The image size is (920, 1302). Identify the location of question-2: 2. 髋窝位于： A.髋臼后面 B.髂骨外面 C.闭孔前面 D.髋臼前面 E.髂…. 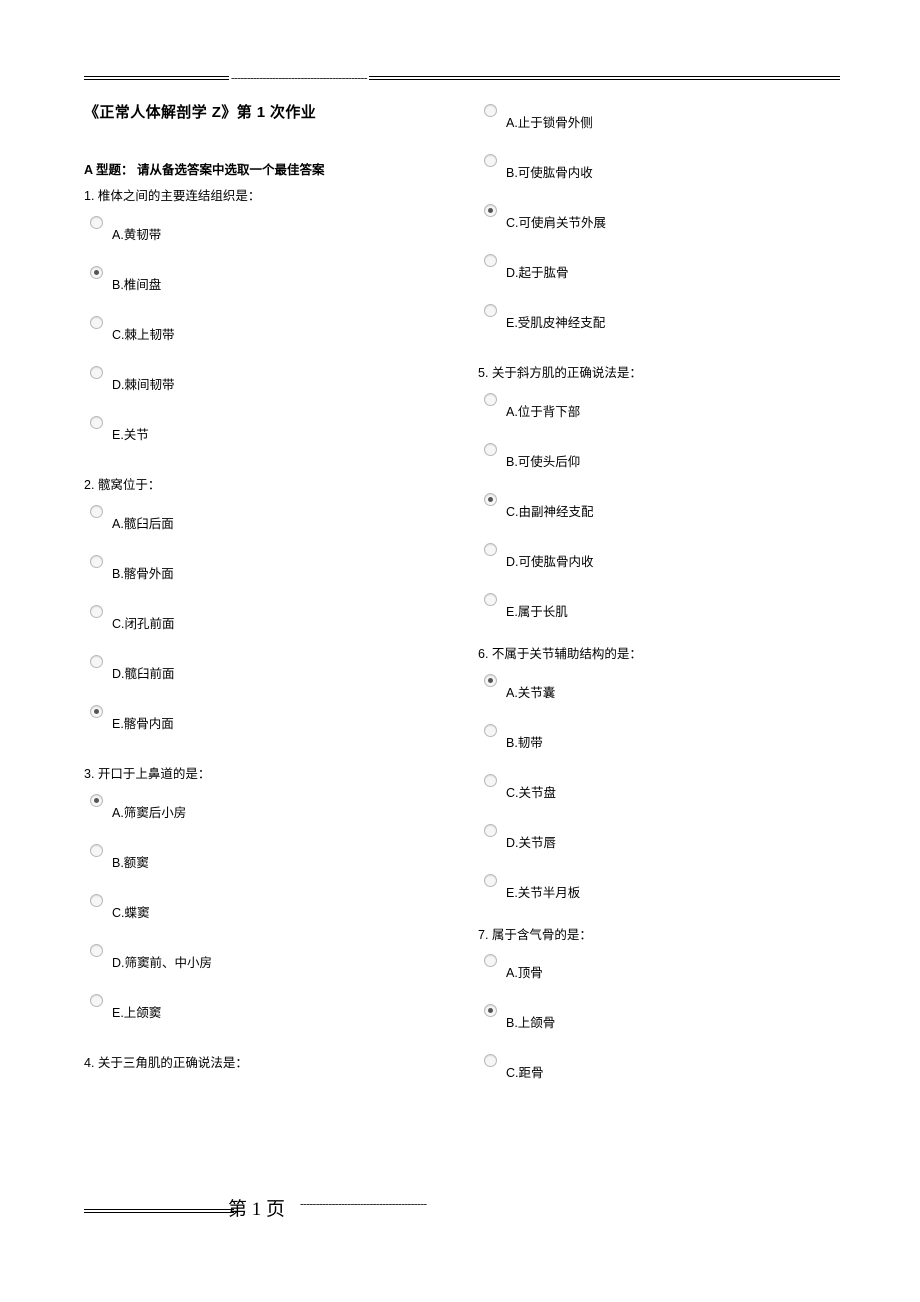
(259, 611).